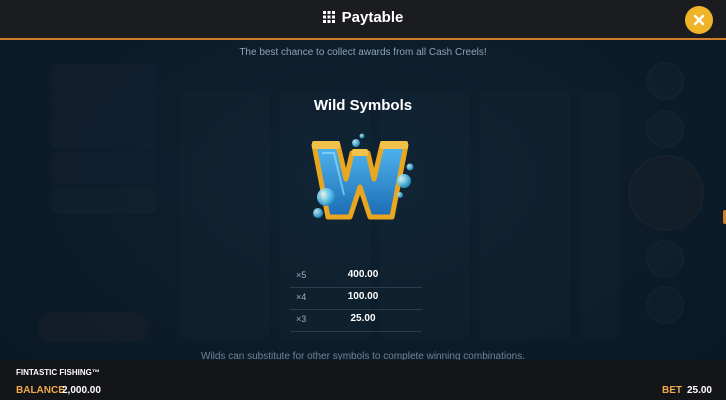 The height and width of the screenshot is (400, 726). What do you see at coordinates (301, 319) in the screenshot?
I see `paytable-multiplier: ×3` at bounding box center [301, 319].